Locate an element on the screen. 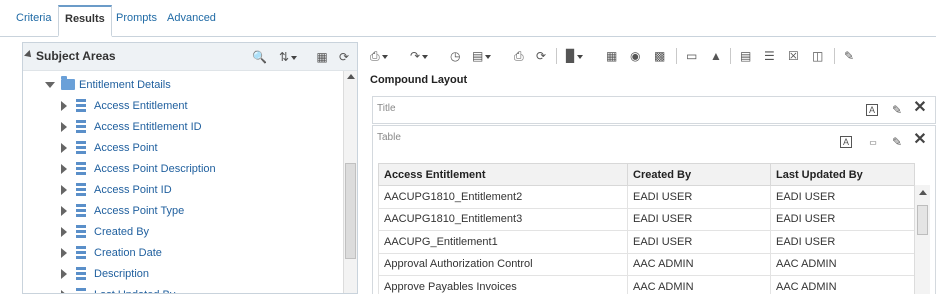  text-view-icon: ▭ is located at coordinates (691, 56).